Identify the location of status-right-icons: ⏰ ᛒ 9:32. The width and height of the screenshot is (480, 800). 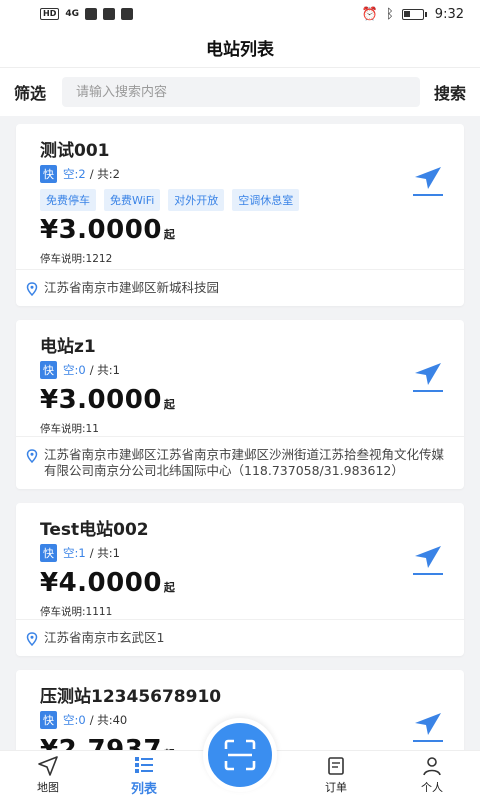
(413, 14).